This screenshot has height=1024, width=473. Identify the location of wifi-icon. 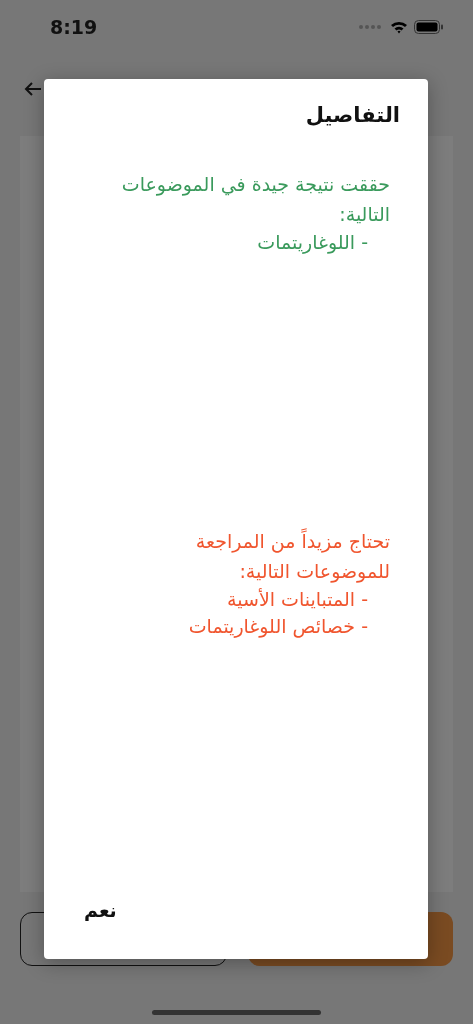
(399, 27).